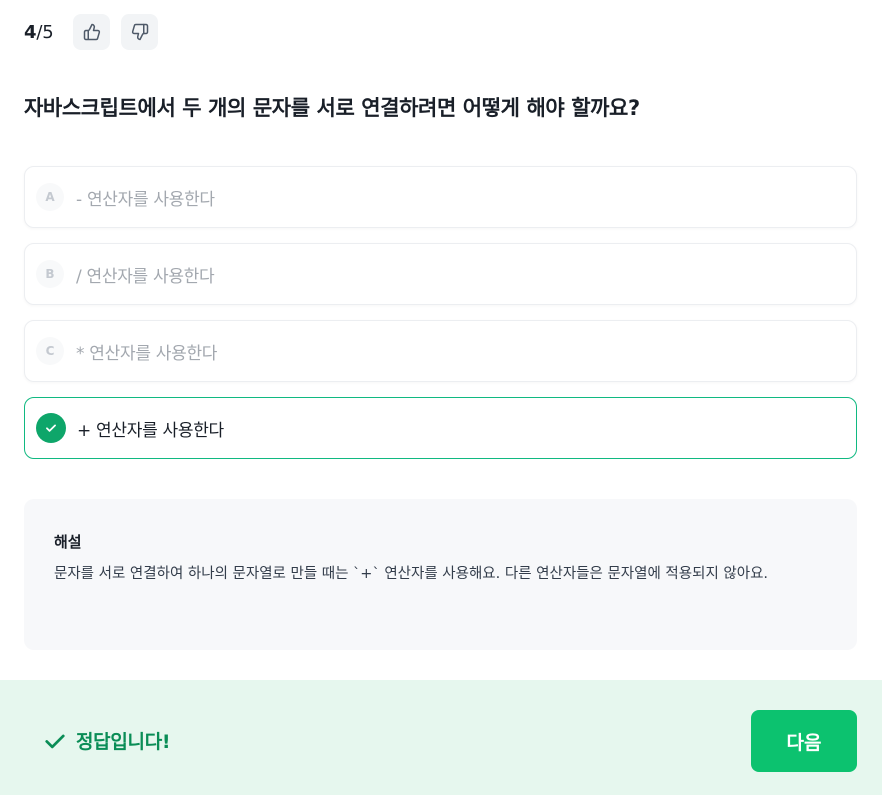 Image resolution: width=882 pixels, height=795 pixels. Describe the element at coordinates (440, 274) in the screenshot. I see `option-b: B / 연산자를 사용한다` at that location.